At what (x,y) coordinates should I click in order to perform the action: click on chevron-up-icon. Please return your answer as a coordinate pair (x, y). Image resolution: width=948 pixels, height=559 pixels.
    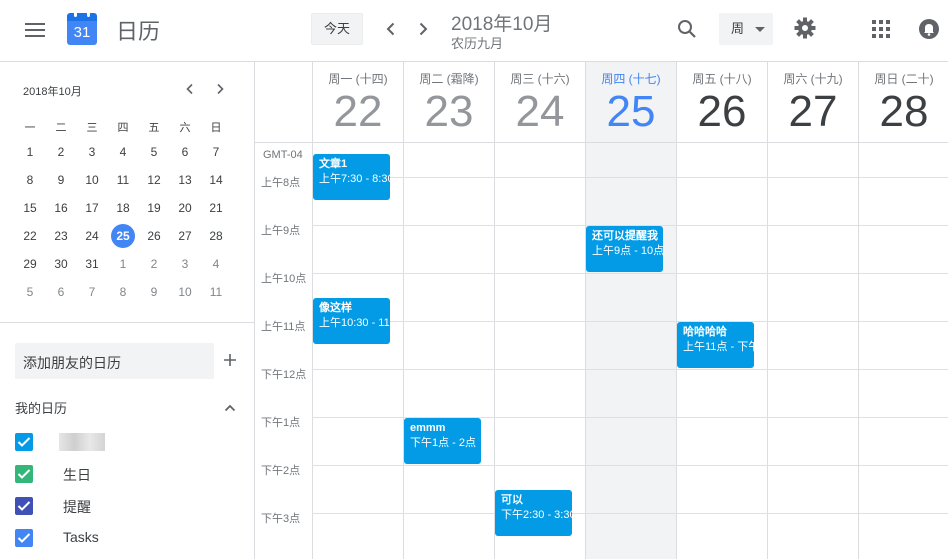
    Looking at the image, I should click on (230, 408).